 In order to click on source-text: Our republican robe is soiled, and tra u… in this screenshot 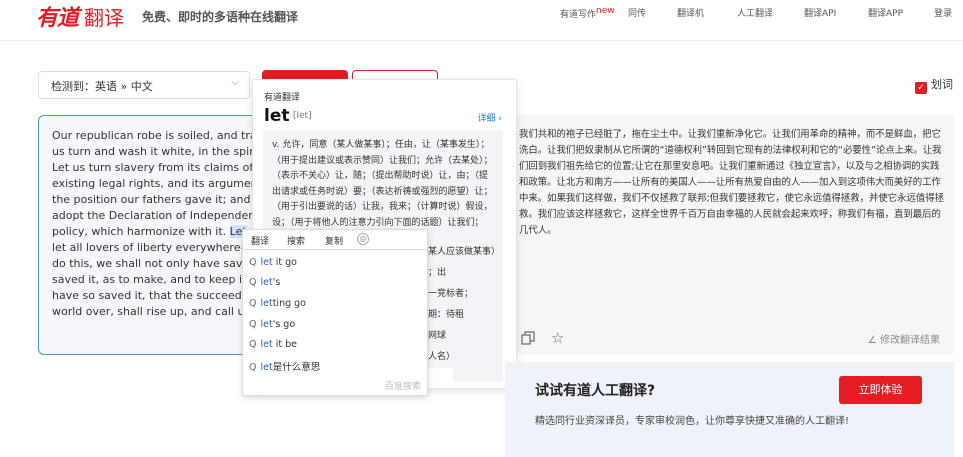, I will do `click(149, 218)`.